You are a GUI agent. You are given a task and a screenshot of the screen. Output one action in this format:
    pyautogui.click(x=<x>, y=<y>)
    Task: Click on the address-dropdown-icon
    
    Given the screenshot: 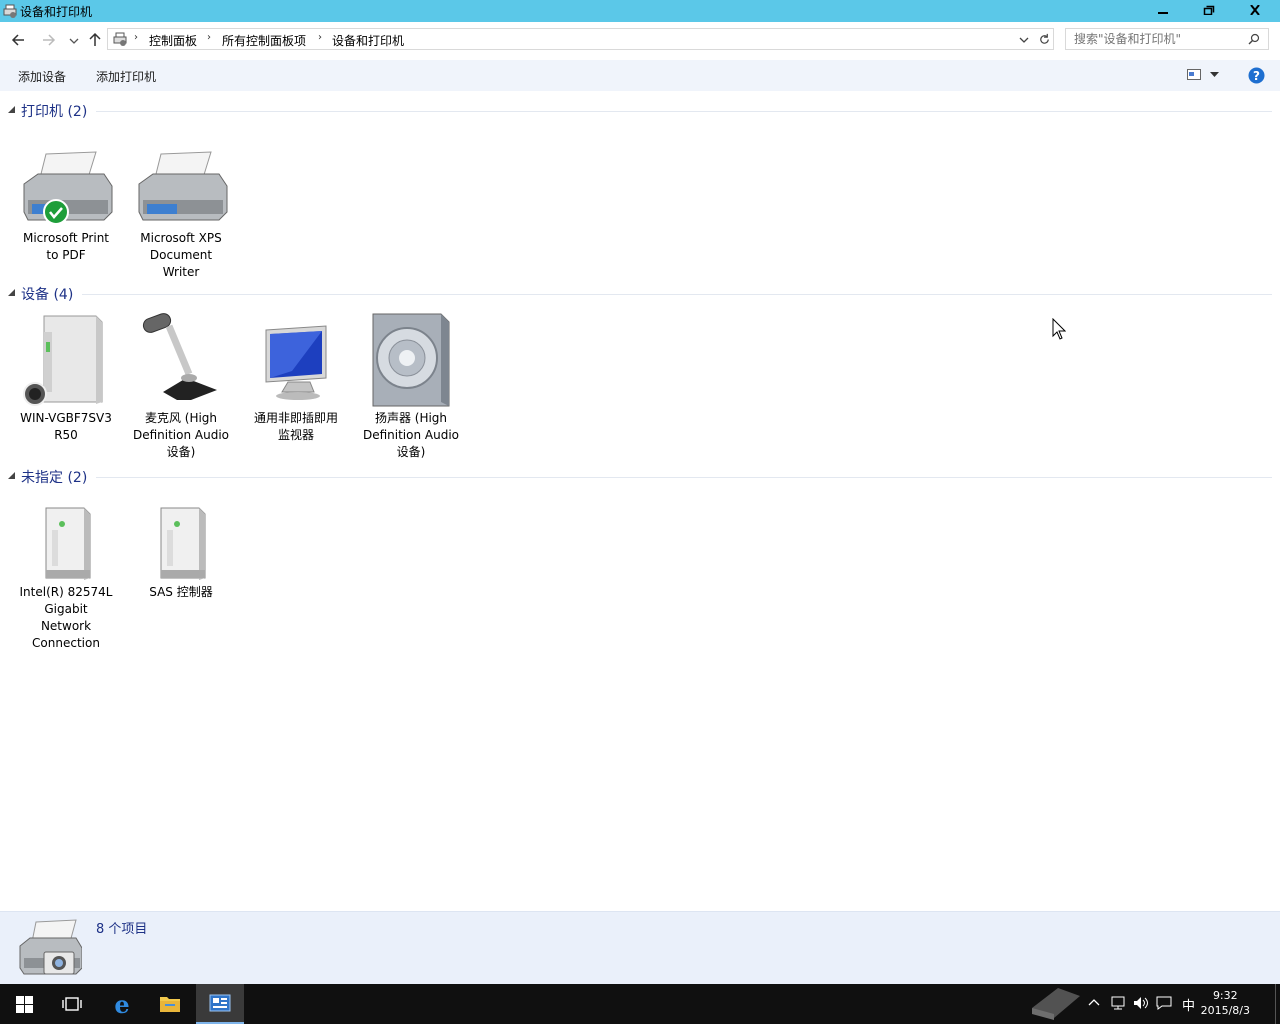 What is the action you would take?
    pyautogui.click(x=1024, y=40)
    